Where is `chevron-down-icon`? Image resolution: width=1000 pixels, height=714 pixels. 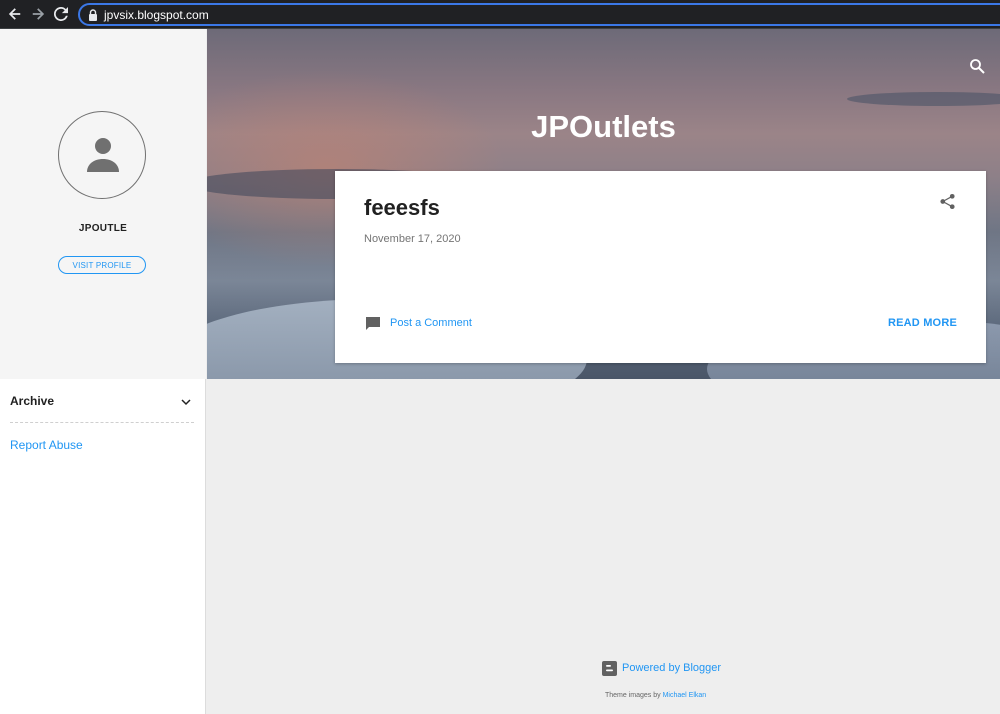 chevron-down-icon is located at coordinates (186, 402).